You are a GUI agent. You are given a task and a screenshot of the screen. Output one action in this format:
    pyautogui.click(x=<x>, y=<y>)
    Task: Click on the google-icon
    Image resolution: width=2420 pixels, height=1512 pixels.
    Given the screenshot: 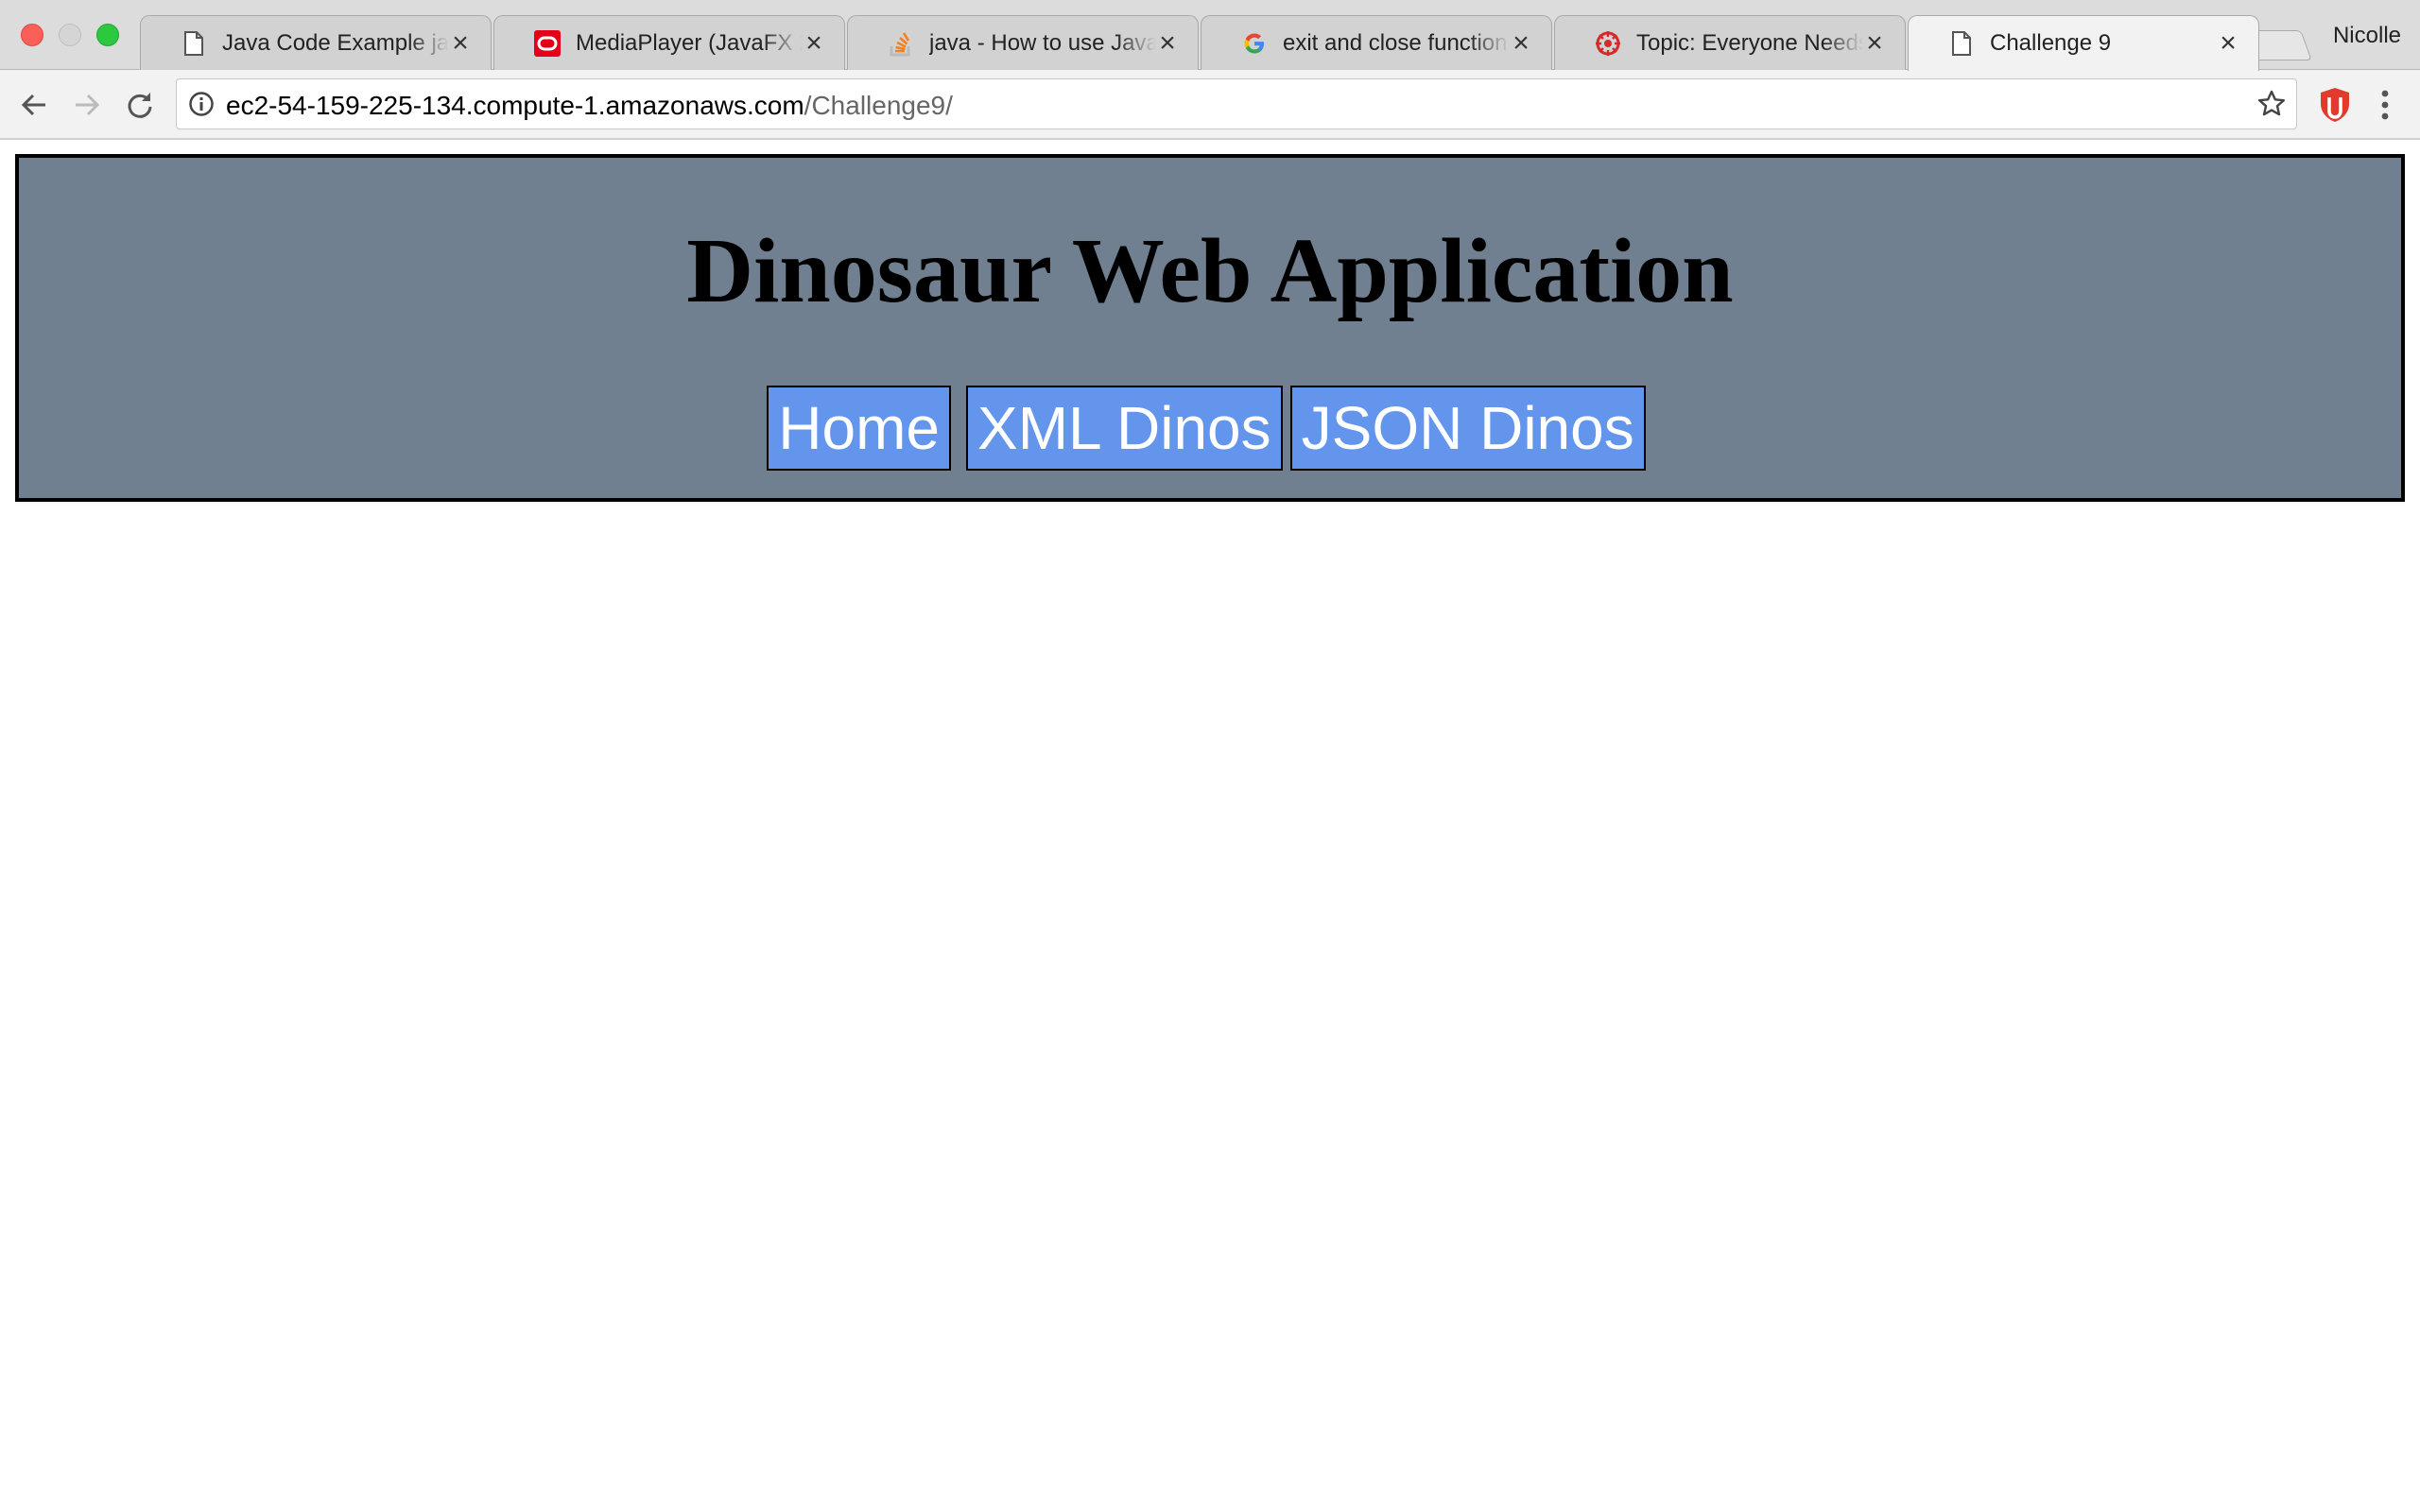 What is the action you would take?
    pyautogui.click(x=1254, y=43)
    